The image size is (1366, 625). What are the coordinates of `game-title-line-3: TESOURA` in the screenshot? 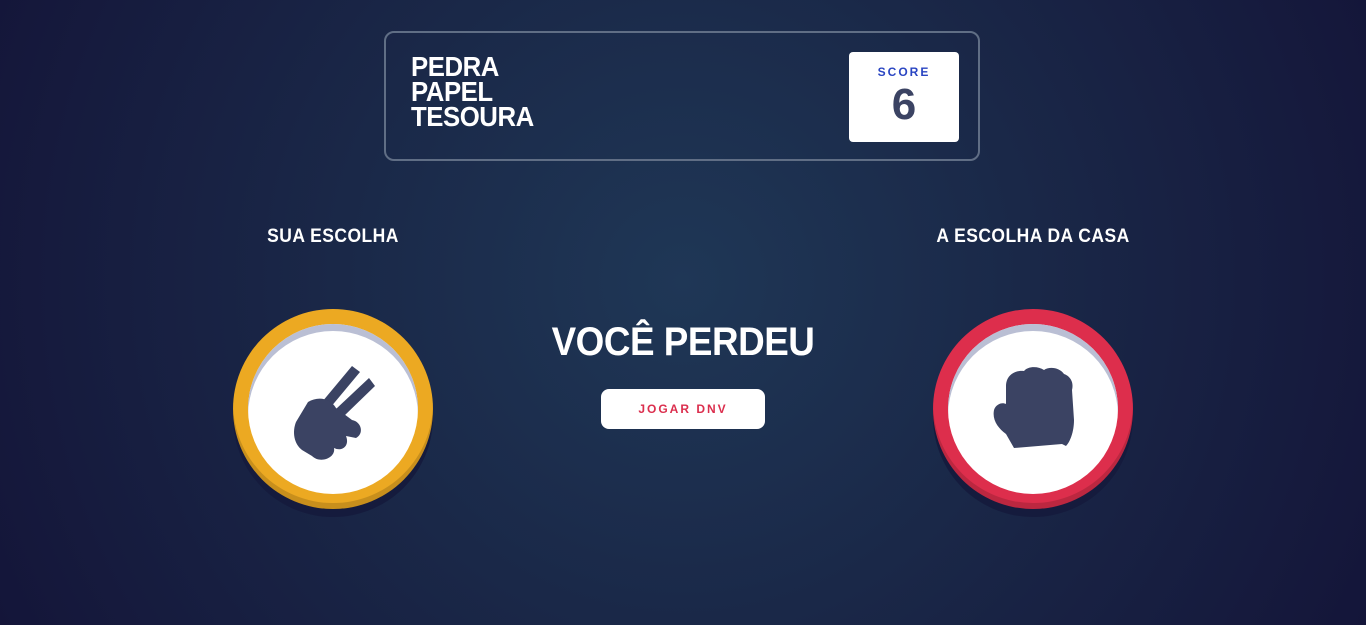 It's located at (472, 116).